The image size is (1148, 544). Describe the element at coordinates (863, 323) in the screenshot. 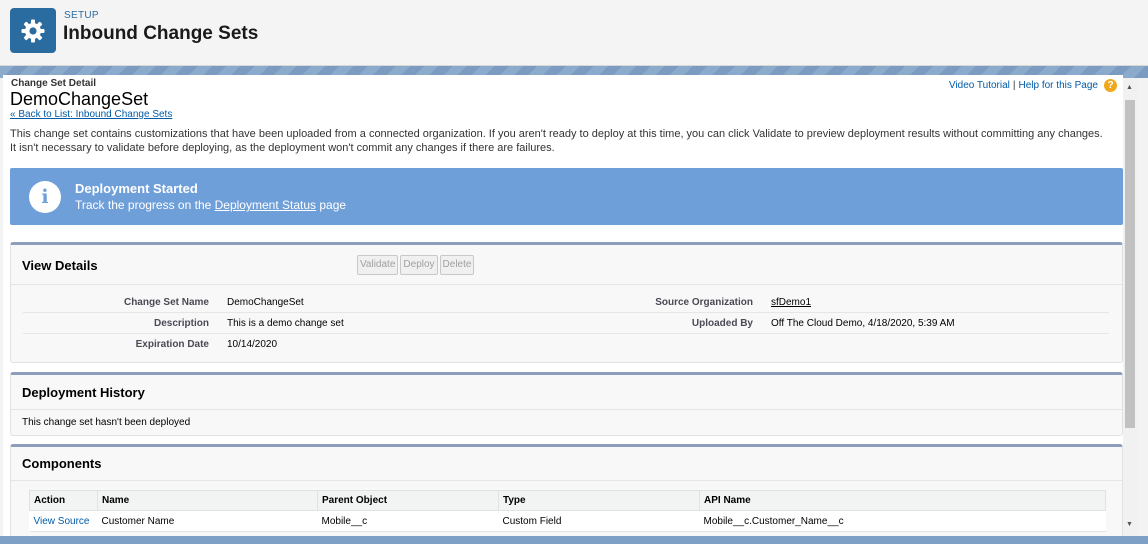

I see `uploaded-by-value: Off The Cloud Demo, 4/18/2020, 5:39 AM` at that location.